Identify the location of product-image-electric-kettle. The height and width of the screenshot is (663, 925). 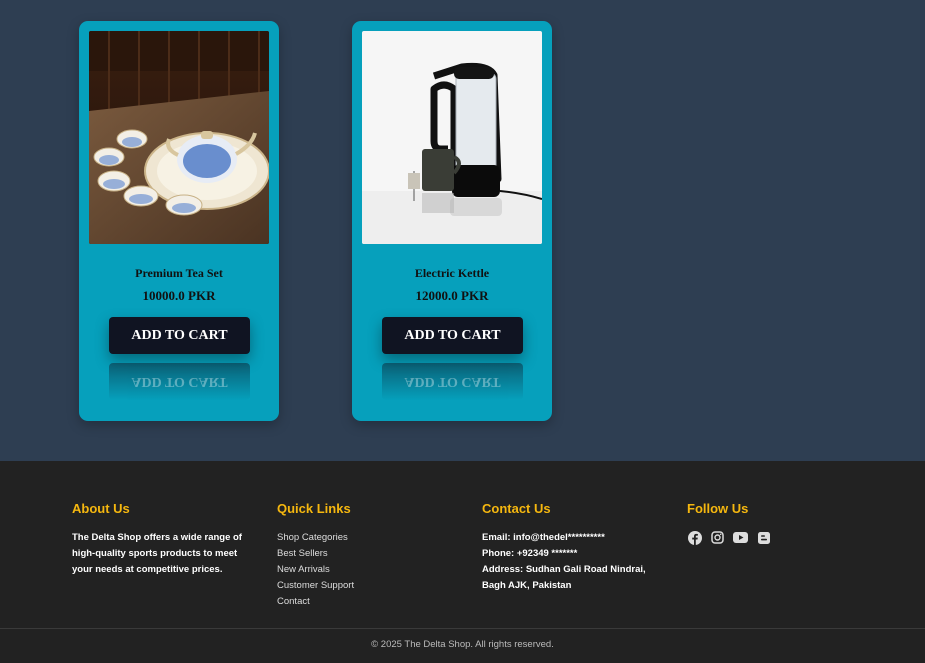
(452, 137).